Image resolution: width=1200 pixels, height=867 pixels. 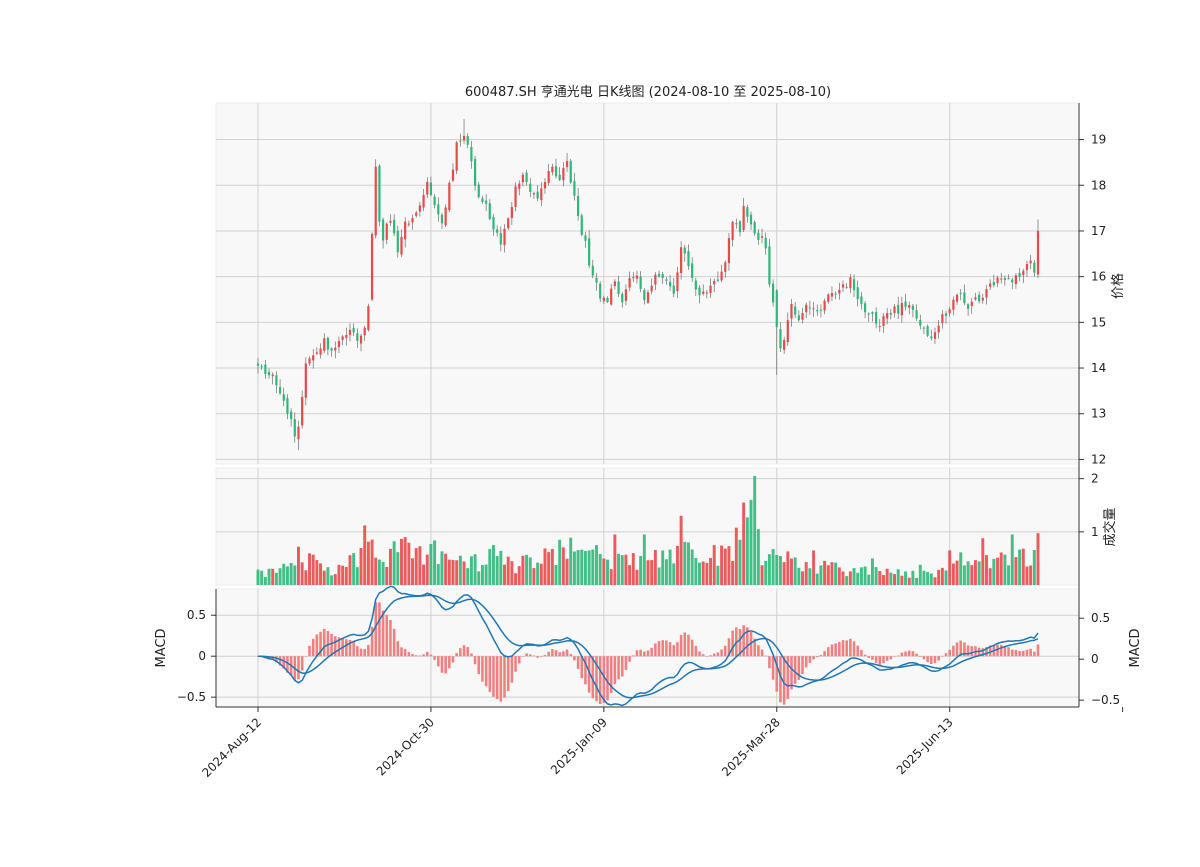 What do you see at coordinates (1095, 659) in the screenshot?
I see `macd-tick-label-right: 0` at bounding box center [1095, 659].